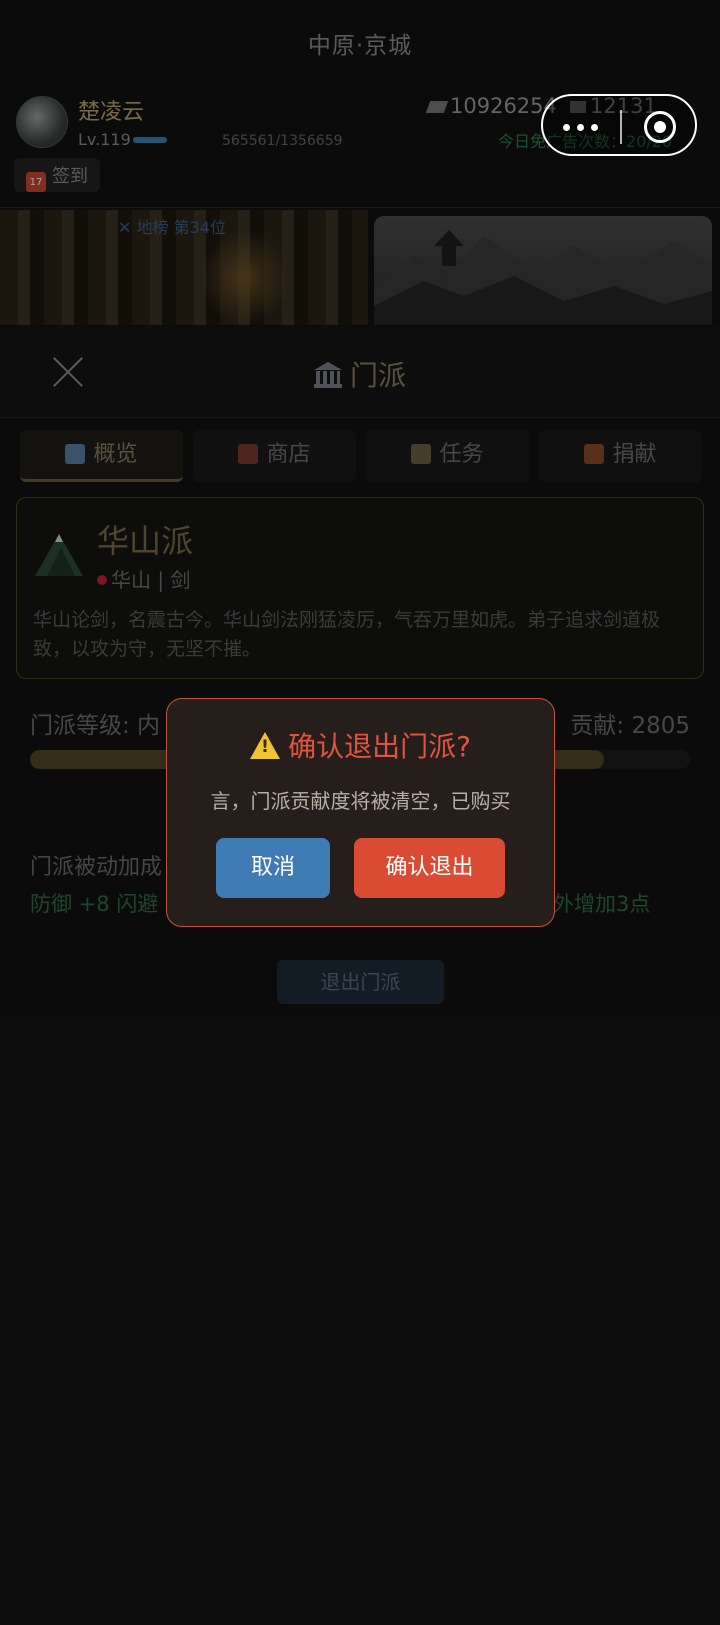 This screenshot has width=720, height=1625. I want to click on dialog-message: 言，门派贡献度将被清空，已购买, so click(360, 801).